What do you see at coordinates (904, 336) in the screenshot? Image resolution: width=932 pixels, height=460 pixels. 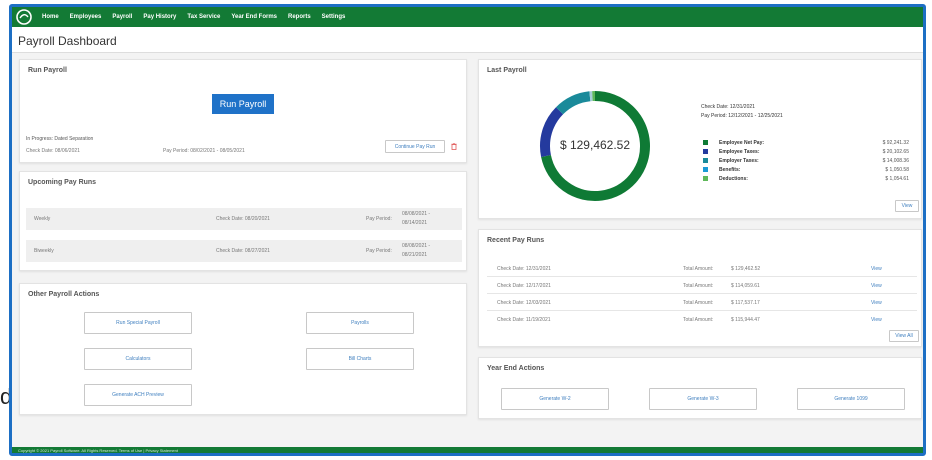 I see `view-all-button: View All` at bounding box center [904, 336].